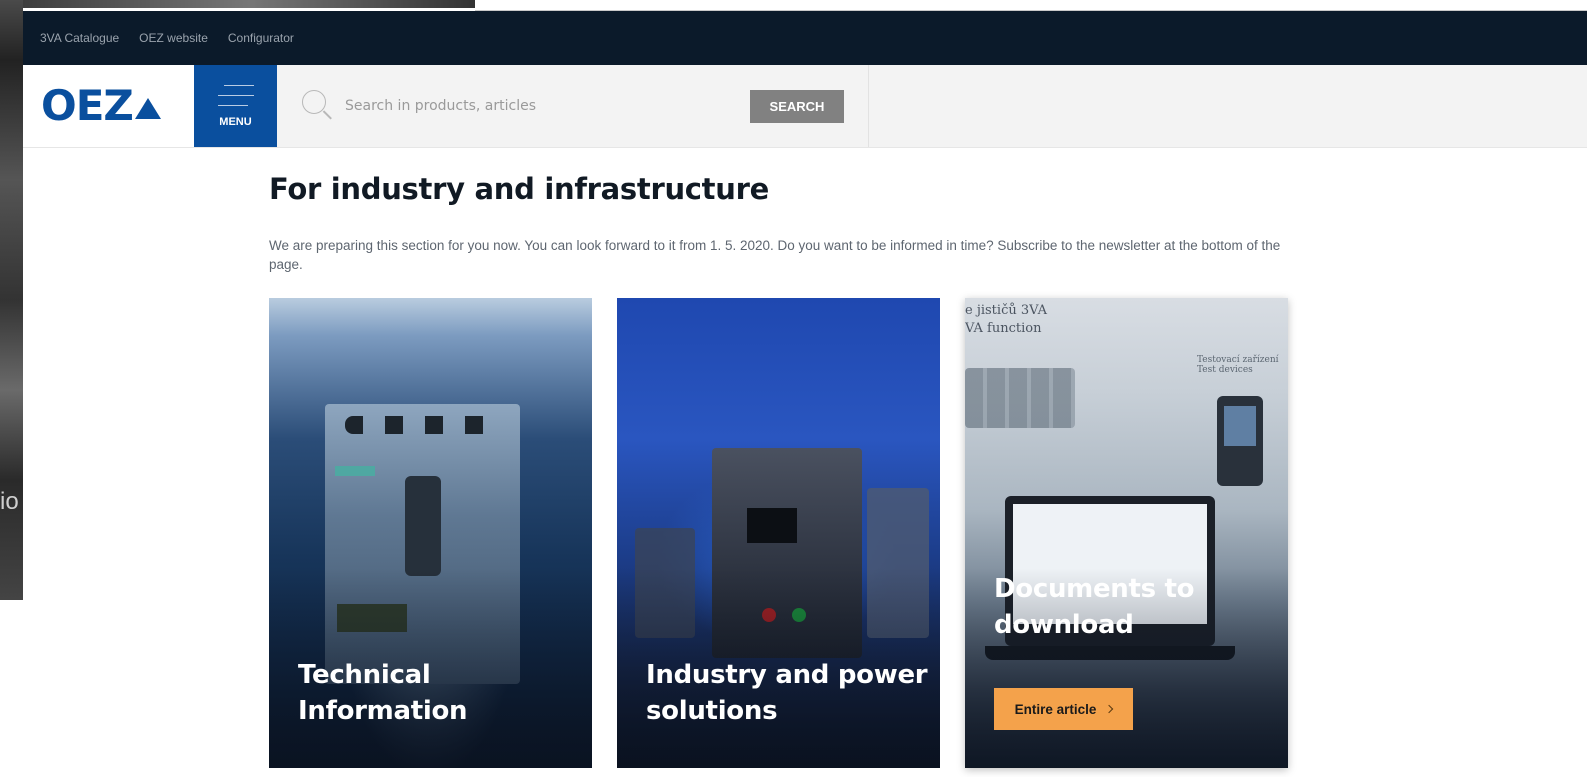 The image size is (1587, 777). Describe the element at coordinates (318, 106) in the screenshot. I see `search-icon` at that location.